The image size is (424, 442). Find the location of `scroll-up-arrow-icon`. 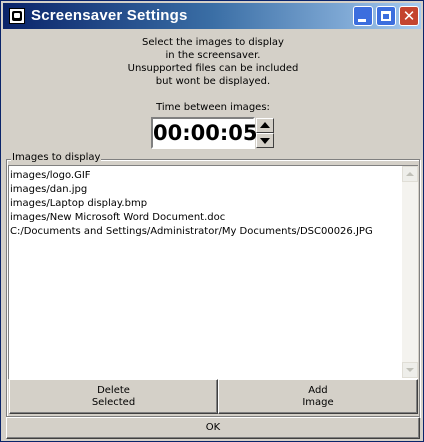

scroll-up-arrow-icon is located at coordinates (410, 174).